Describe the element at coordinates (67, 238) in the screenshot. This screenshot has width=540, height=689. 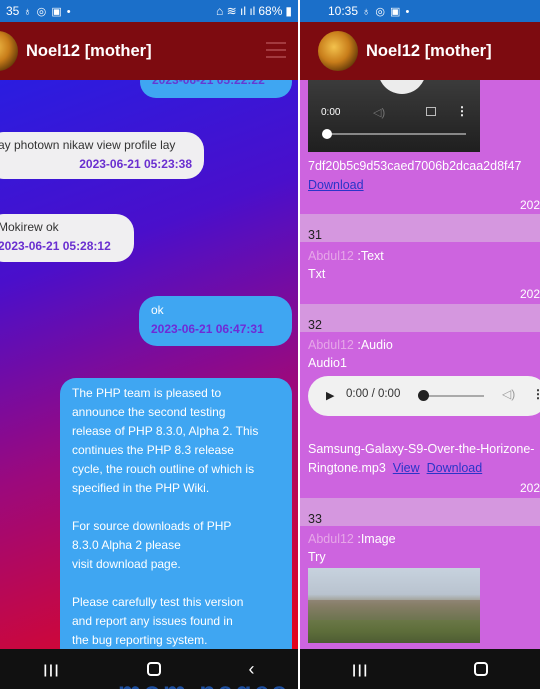
I see `message-bubble-incoming: Mokirew ok 2023-06-21 05:28:12` at that location.